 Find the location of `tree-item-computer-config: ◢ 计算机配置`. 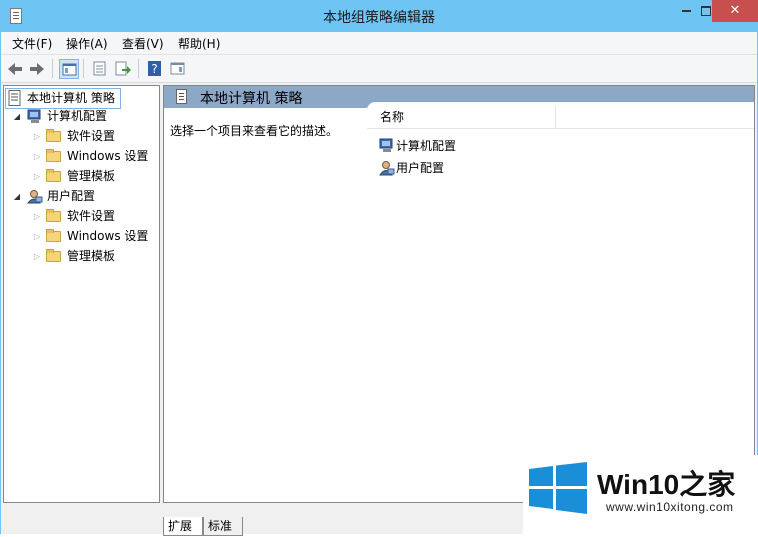

tree-item-computer-config: ◢ 计算机配置 is located at coordinates (79, 116).